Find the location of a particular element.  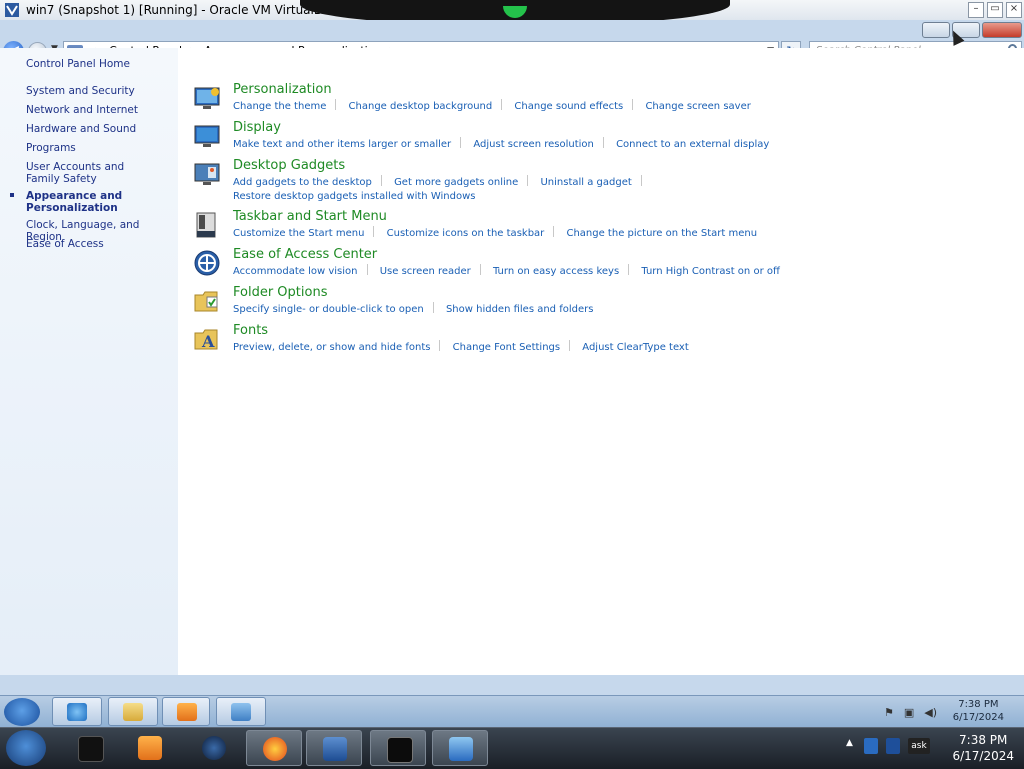

host-start-button is located at coordinates (26, 748).